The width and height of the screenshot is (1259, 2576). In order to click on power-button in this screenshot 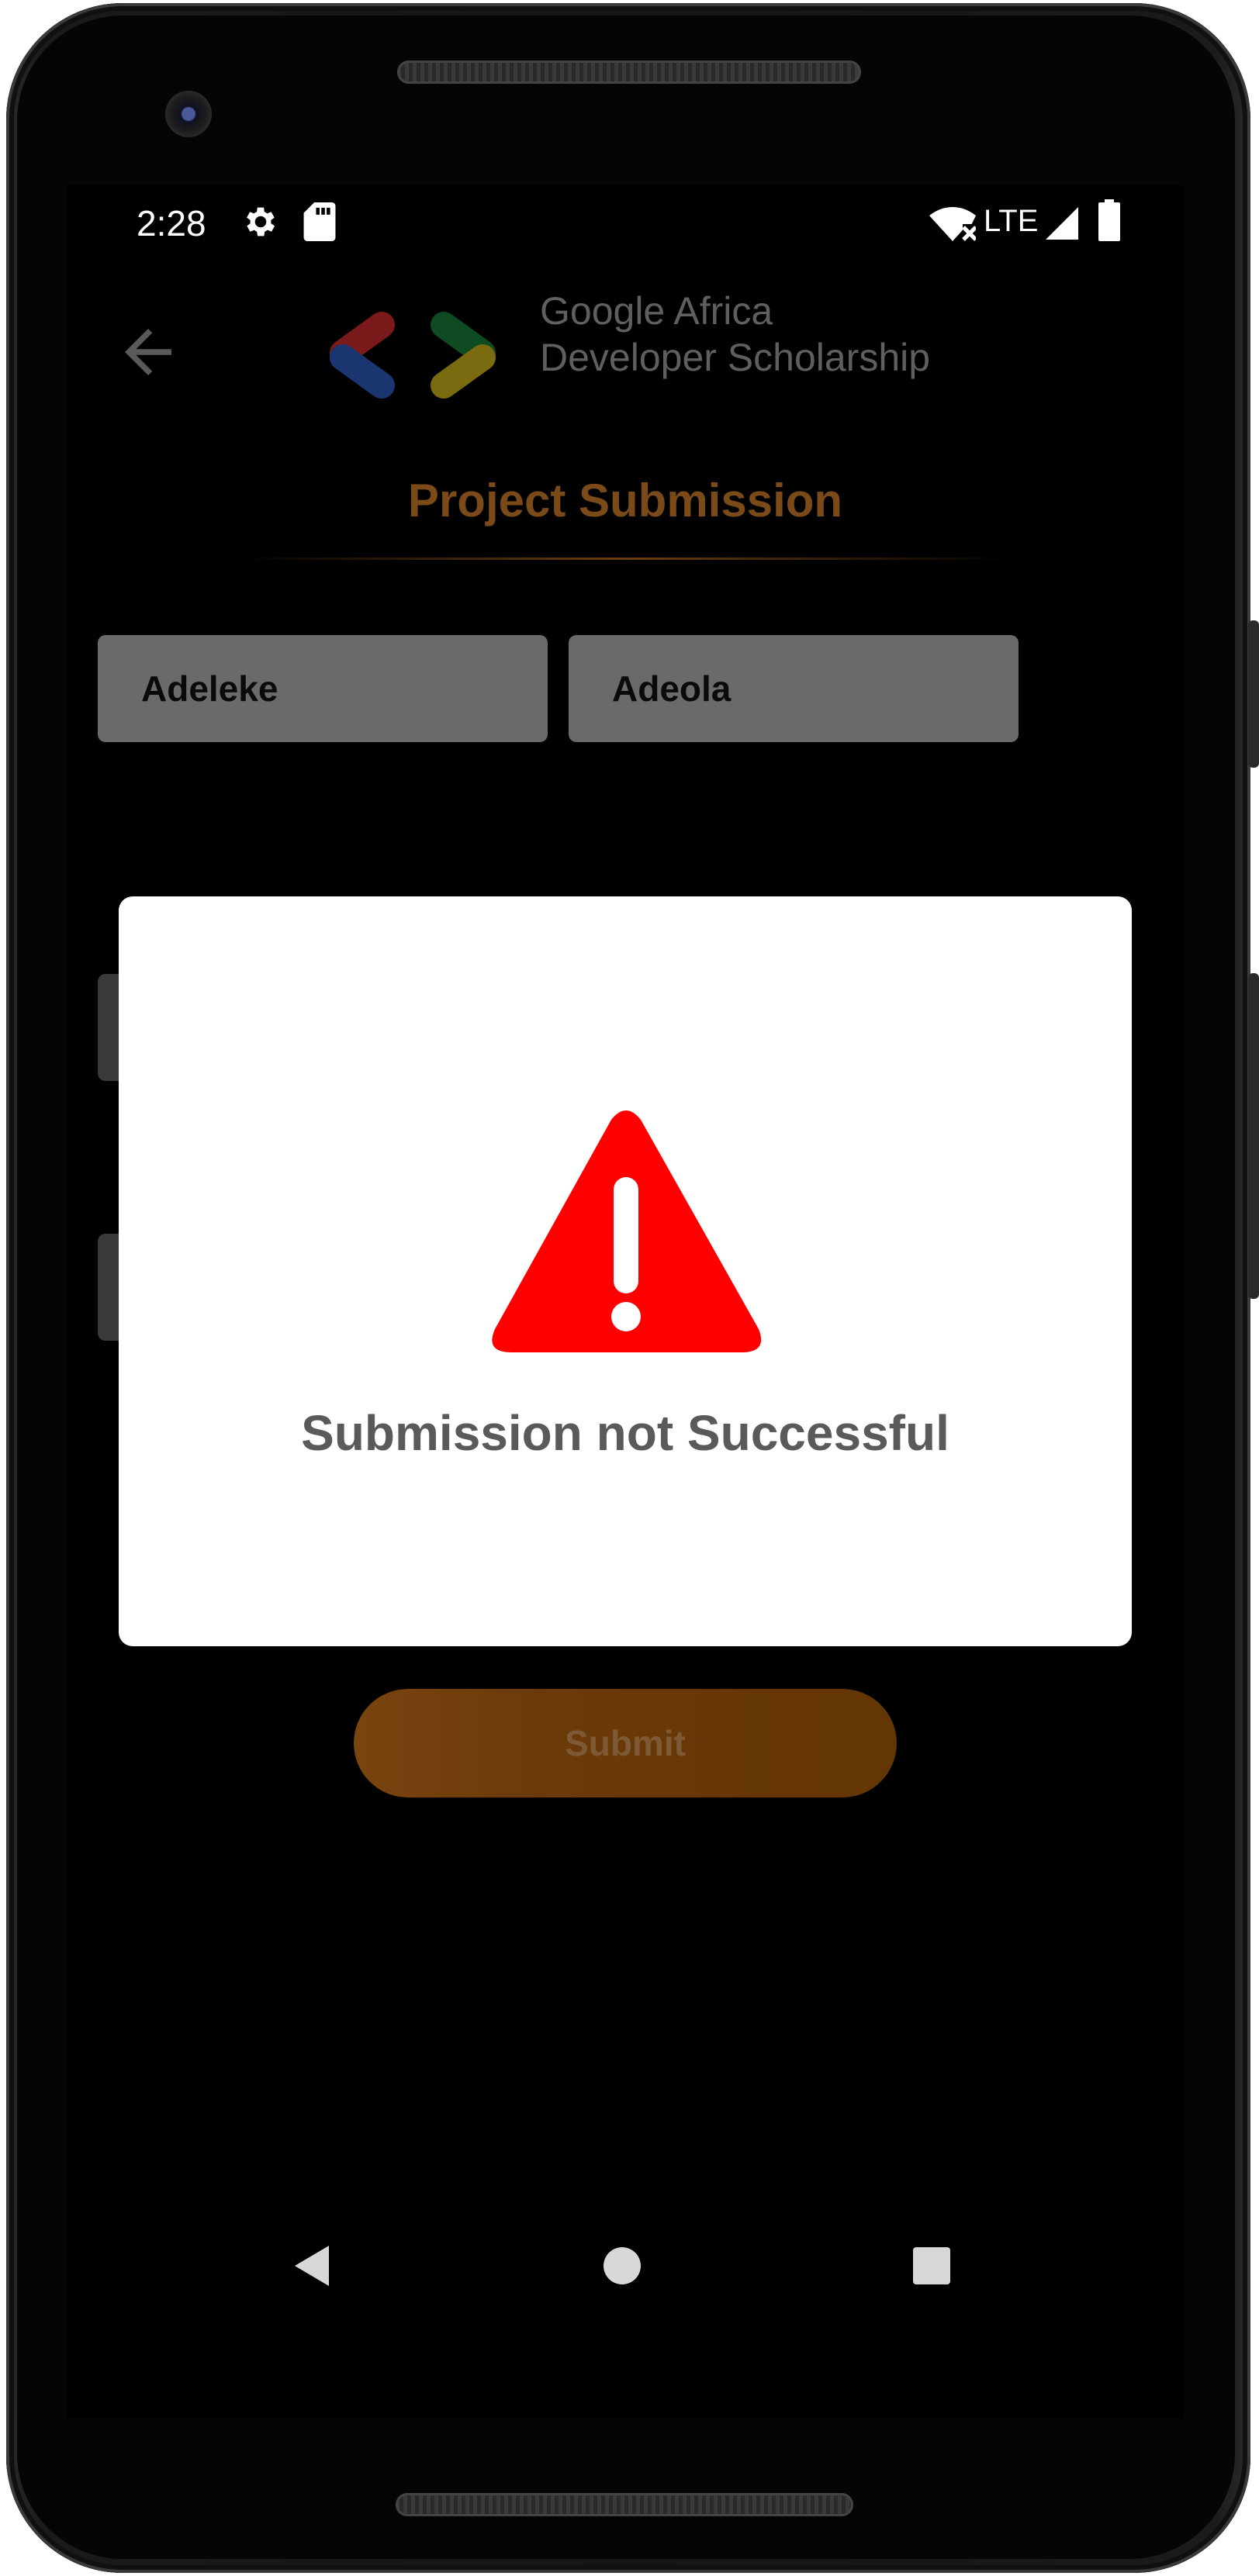, I will do `click(1253, 694)`.